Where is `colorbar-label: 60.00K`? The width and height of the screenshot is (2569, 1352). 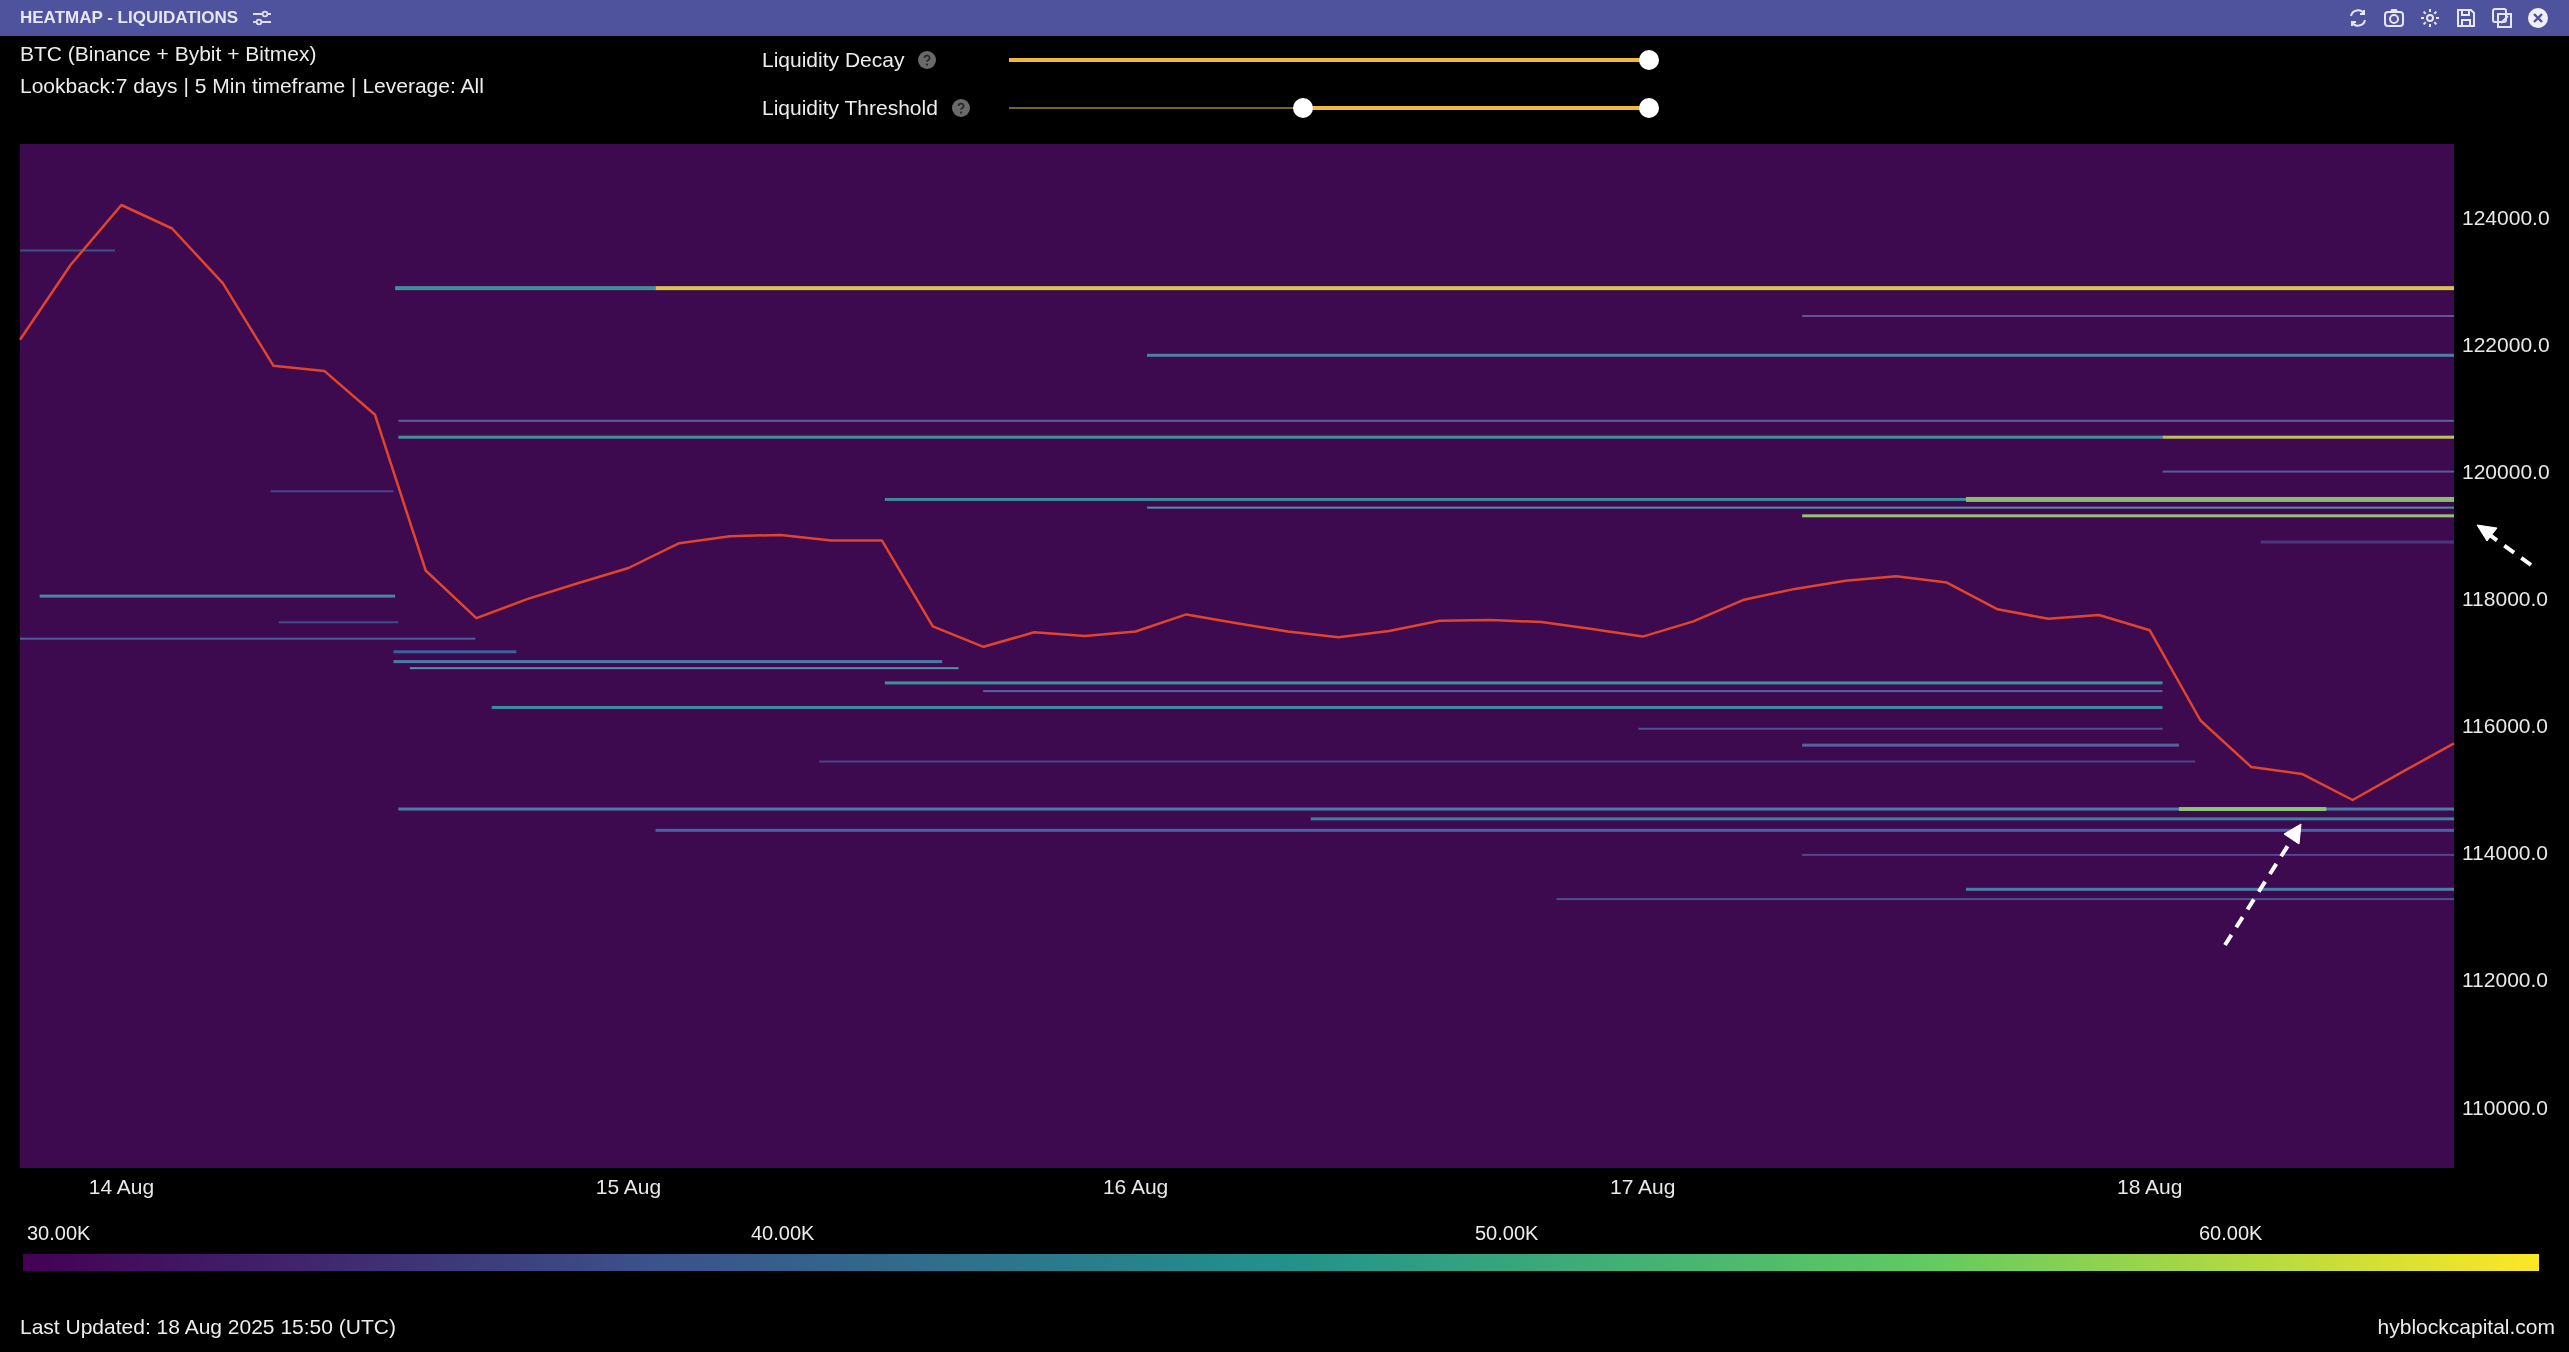 colorbar-label: 60.00K is located at coordinates (2231, 1234).